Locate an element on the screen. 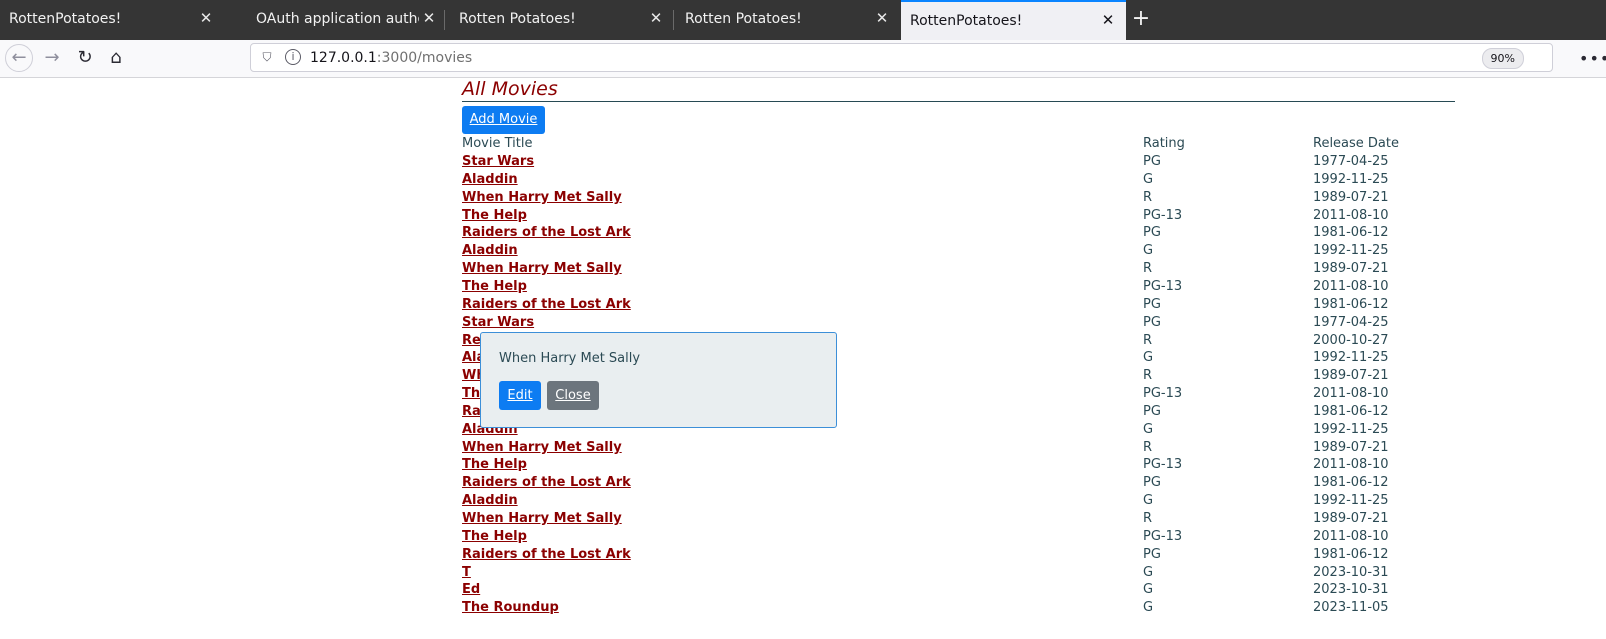 The image size is (1606, 639). edit-button: Edit is located at coordinates (520, 395).